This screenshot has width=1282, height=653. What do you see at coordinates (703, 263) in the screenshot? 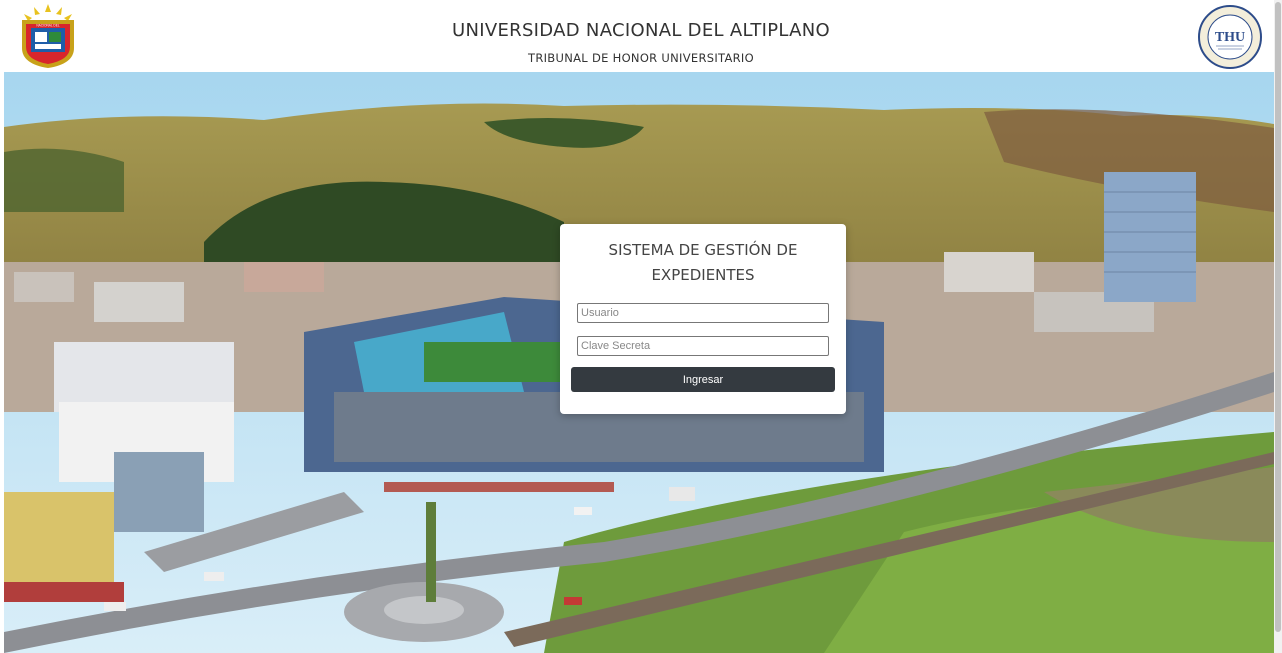
I see `login-title: SISTEMA DE GESTIÓN DE EXPEDIENTES` at bounding box center [703, 263].